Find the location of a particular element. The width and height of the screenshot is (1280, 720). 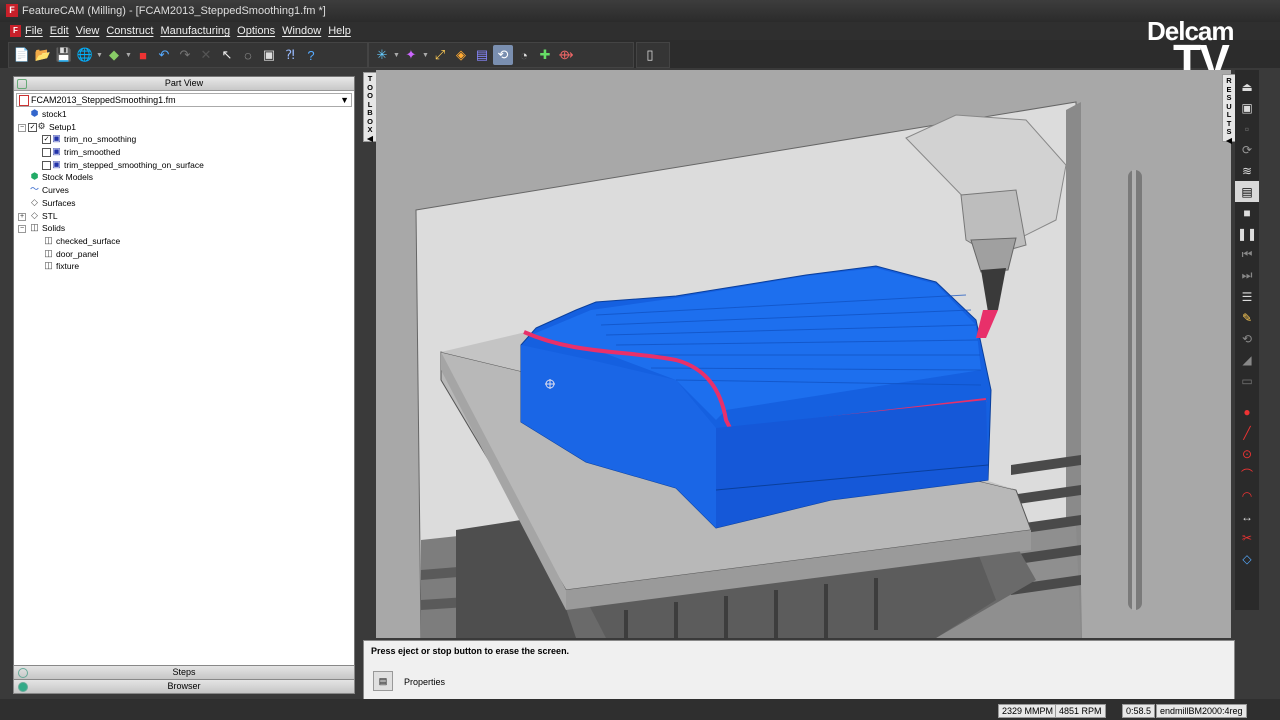

dimension-icon: ↔ is located at coordinates (1247, 516).